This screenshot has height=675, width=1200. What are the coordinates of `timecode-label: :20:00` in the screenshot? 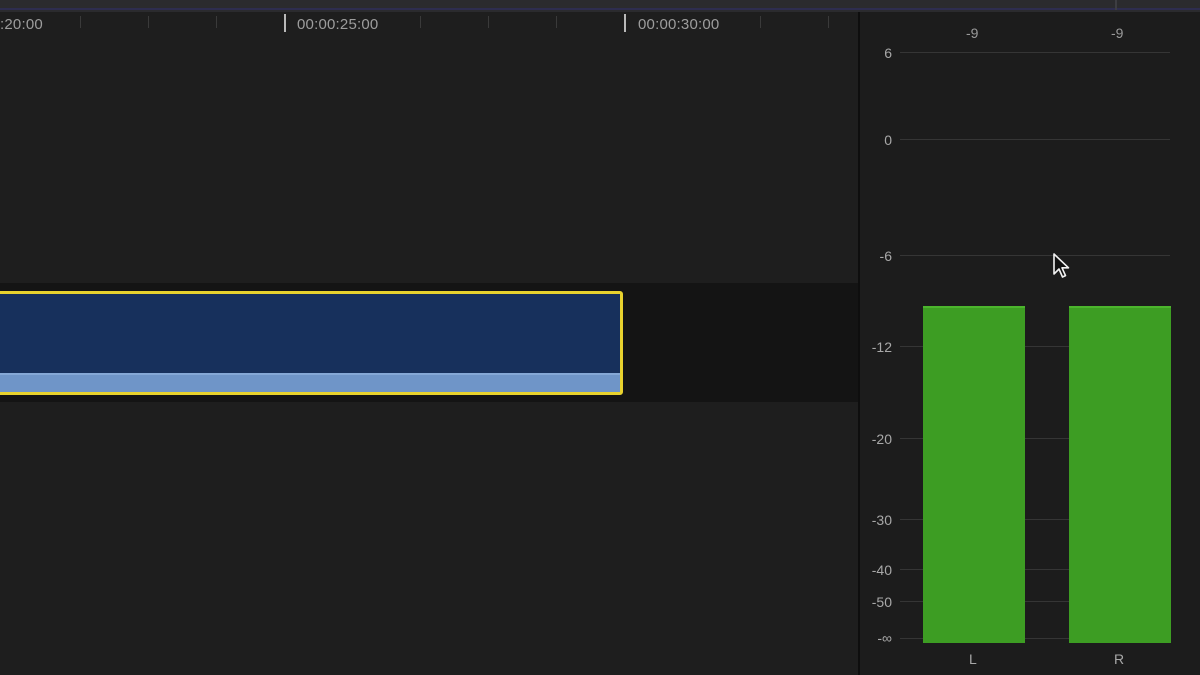 It's located at (21, 24).